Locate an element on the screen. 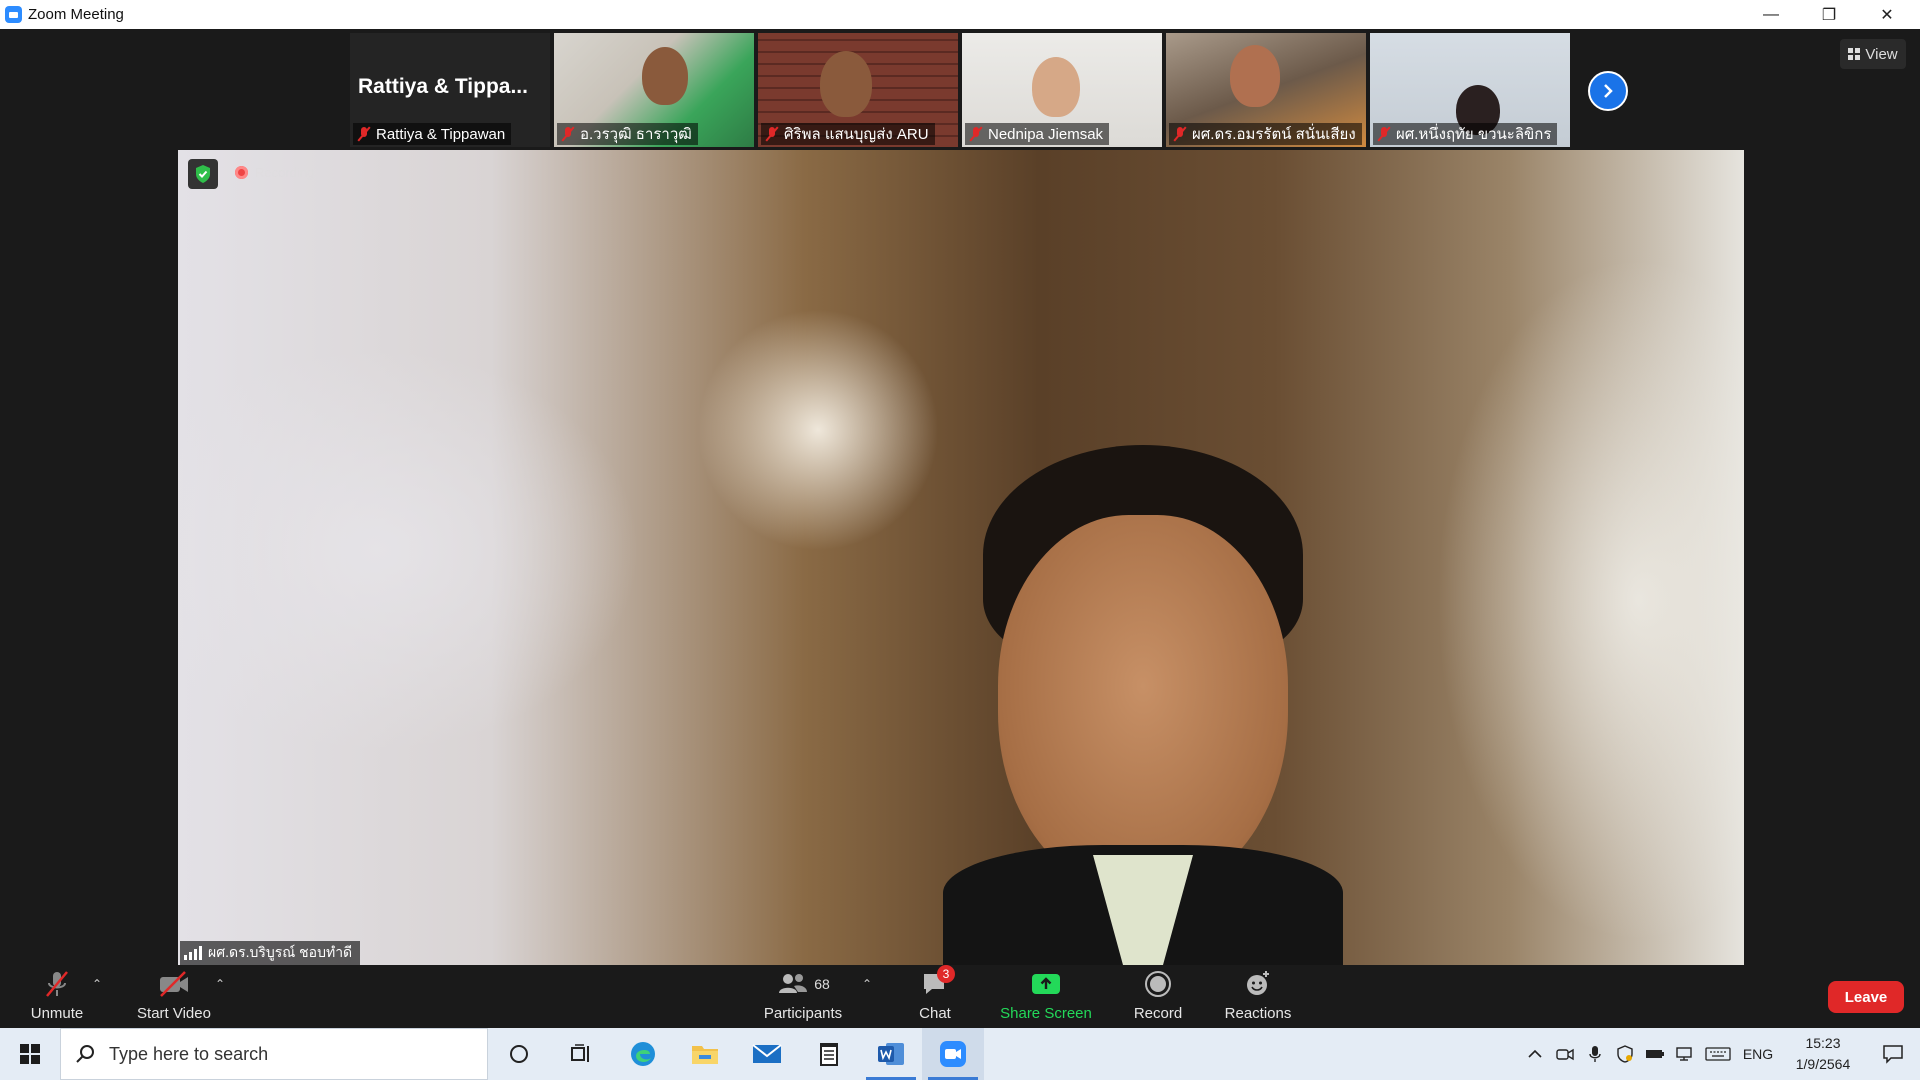  mail-button is located at coordinates (767, 1054).